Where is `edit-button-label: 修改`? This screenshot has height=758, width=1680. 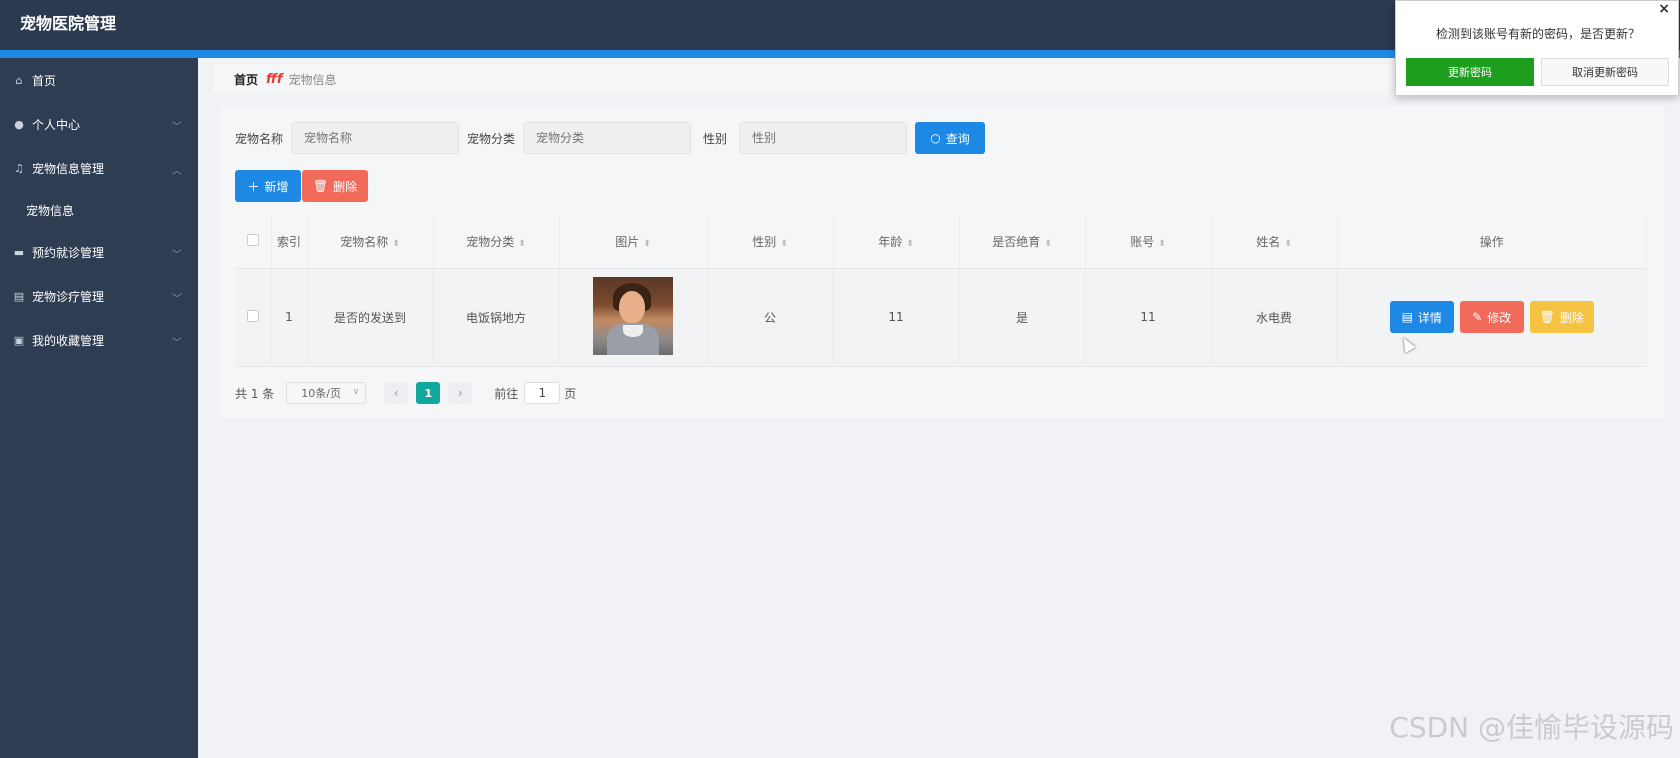 edit-button-label: 修改 is located at coordinates (1499, 317).